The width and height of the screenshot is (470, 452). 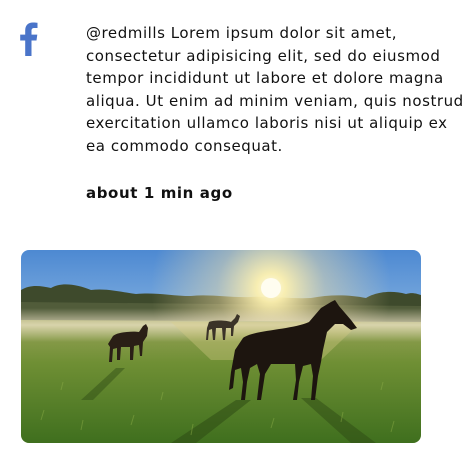 I want to click on facebook-glyph, so click(x=29, y=39).